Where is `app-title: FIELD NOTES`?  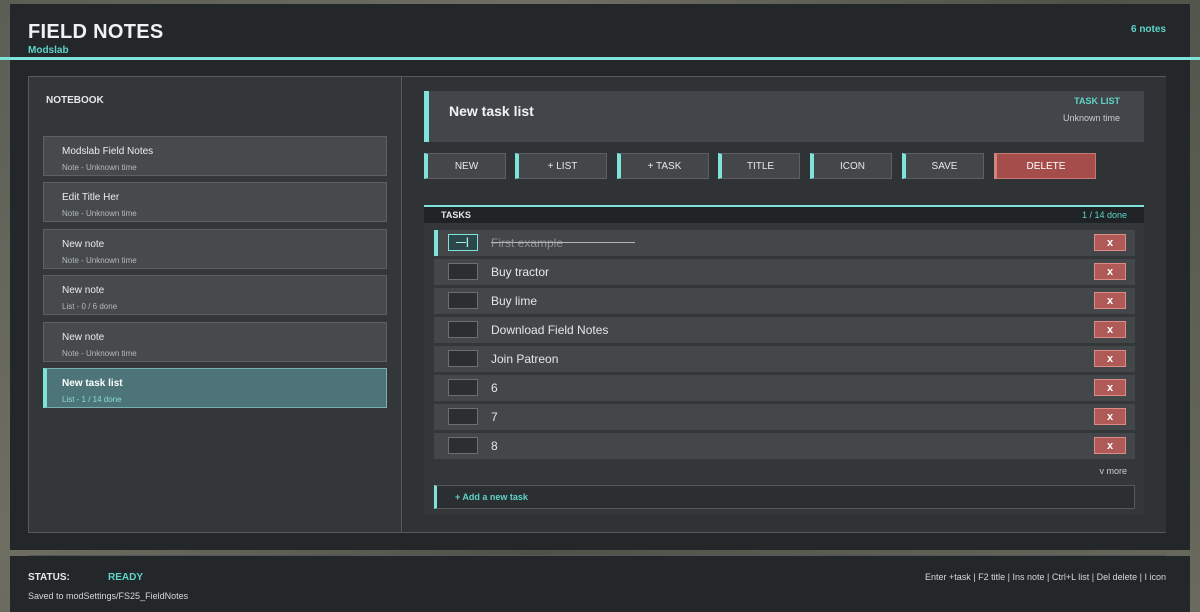
app-title: FIELD NOTES is located at coordinates (96, 32).